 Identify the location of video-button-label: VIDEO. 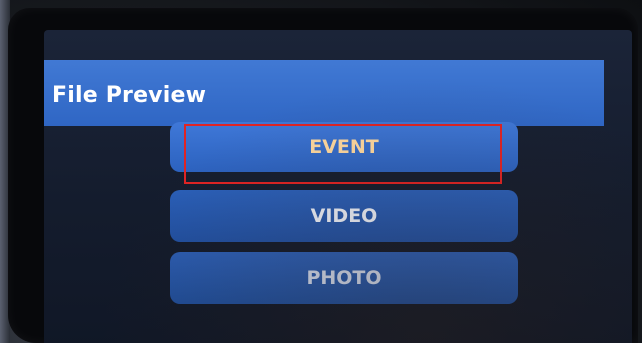
(344, 216).